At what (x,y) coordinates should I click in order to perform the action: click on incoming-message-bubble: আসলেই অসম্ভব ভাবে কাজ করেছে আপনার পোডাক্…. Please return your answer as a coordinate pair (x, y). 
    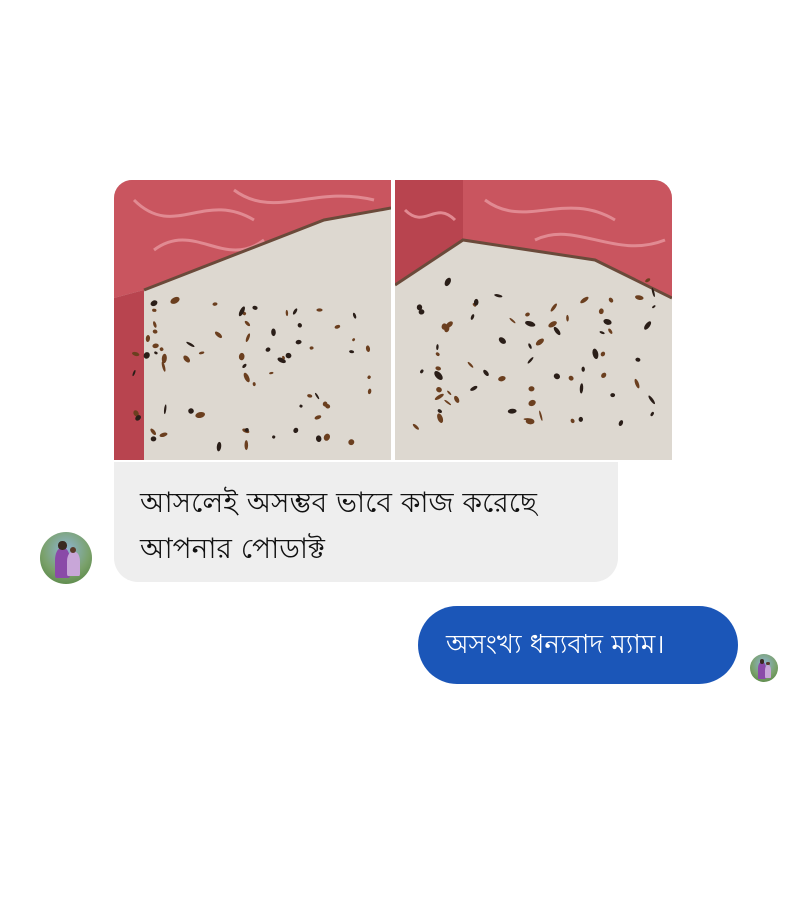
    Looking at the image, I should click on (366, 522).